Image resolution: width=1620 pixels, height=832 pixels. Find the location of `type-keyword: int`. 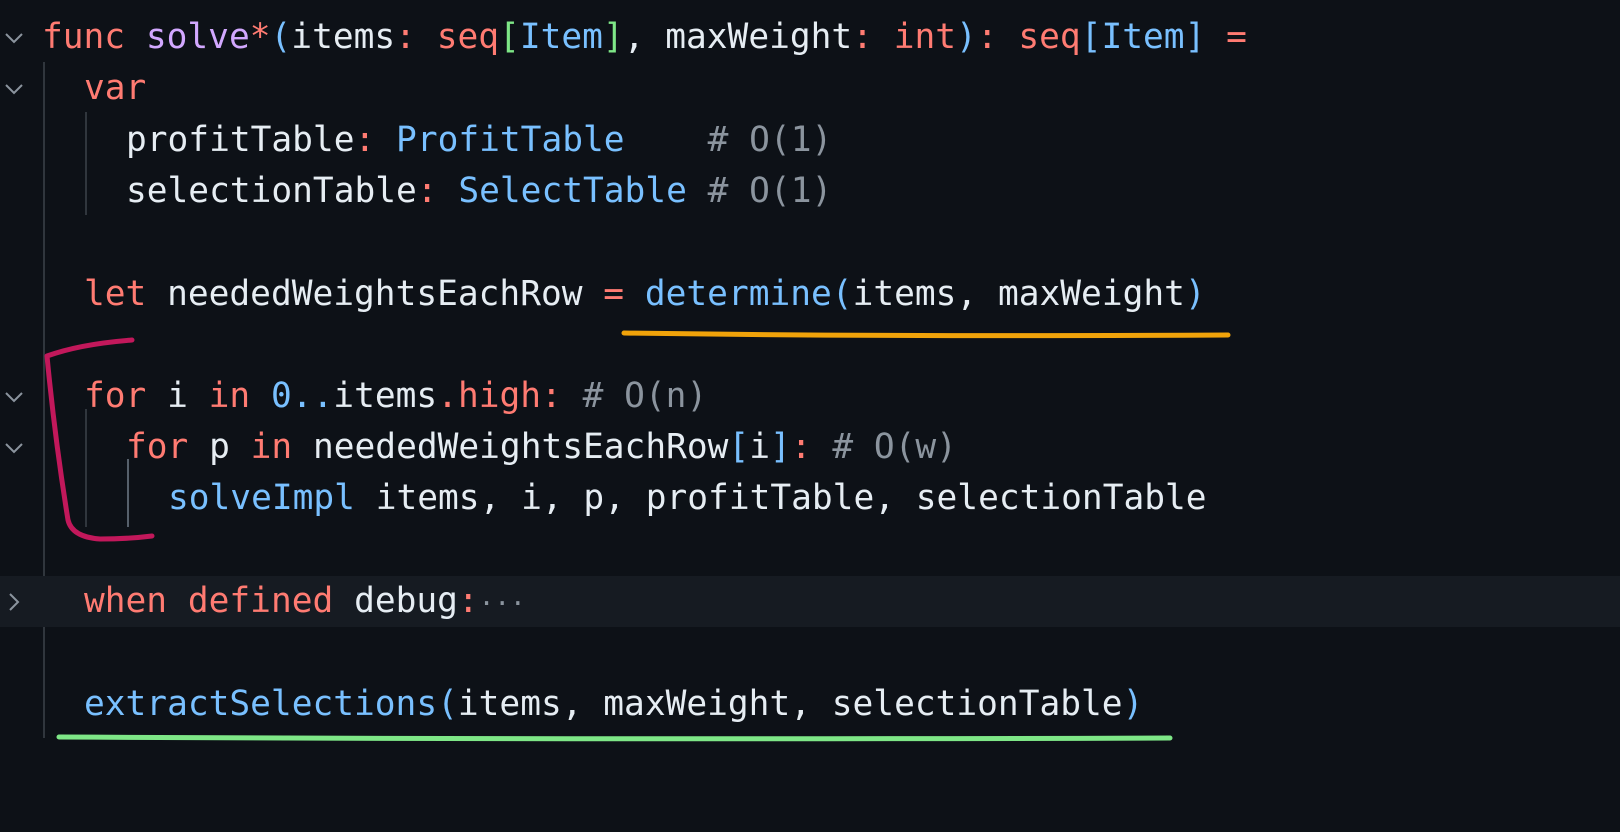

type-keyword: int is located at coordinates (925, 37).